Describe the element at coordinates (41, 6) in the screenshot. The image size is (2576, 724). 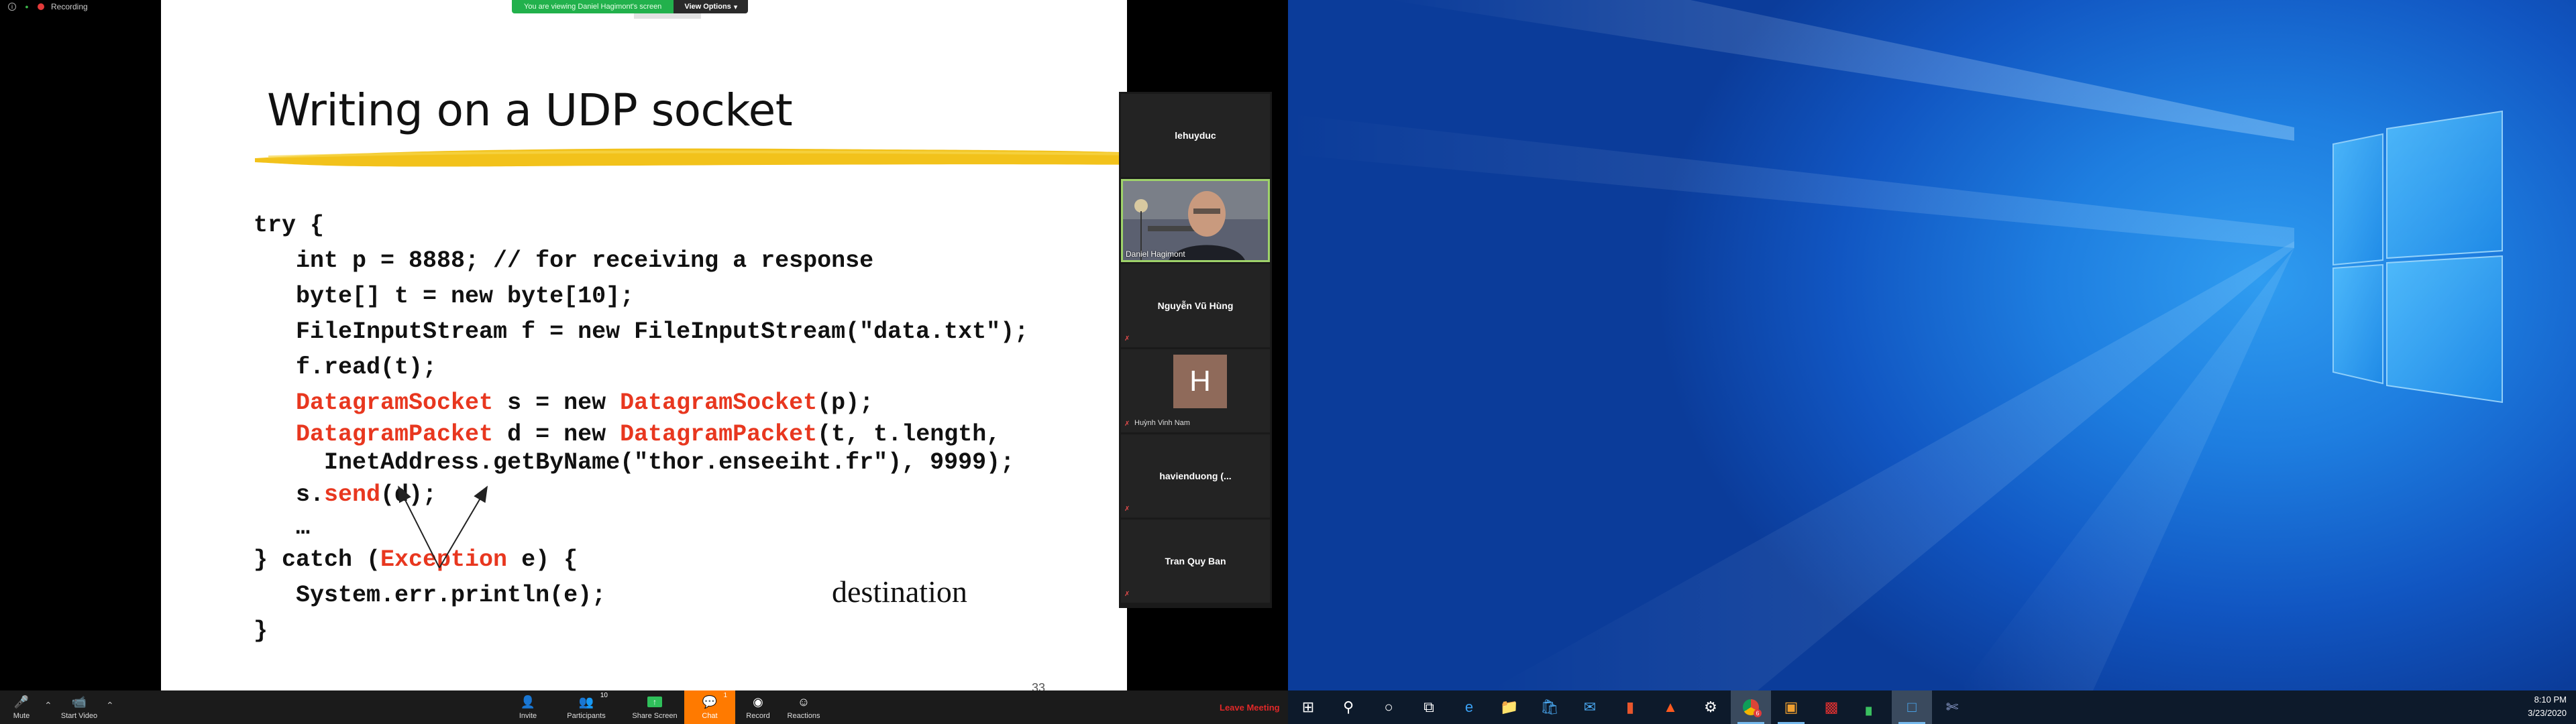
I see `recording-icon` at that location.